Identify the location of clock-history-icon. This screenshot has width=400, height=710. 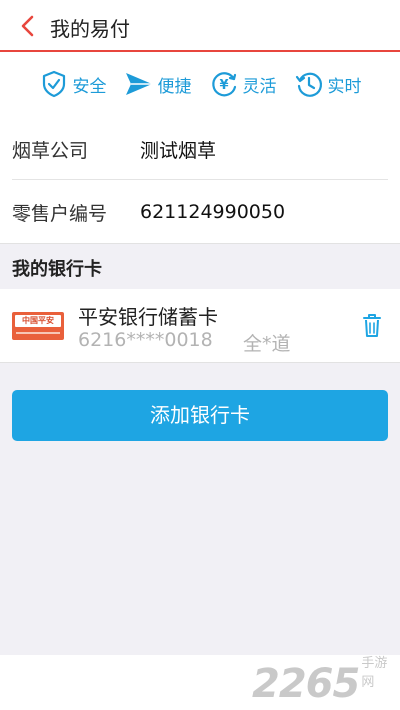
(308, 84).